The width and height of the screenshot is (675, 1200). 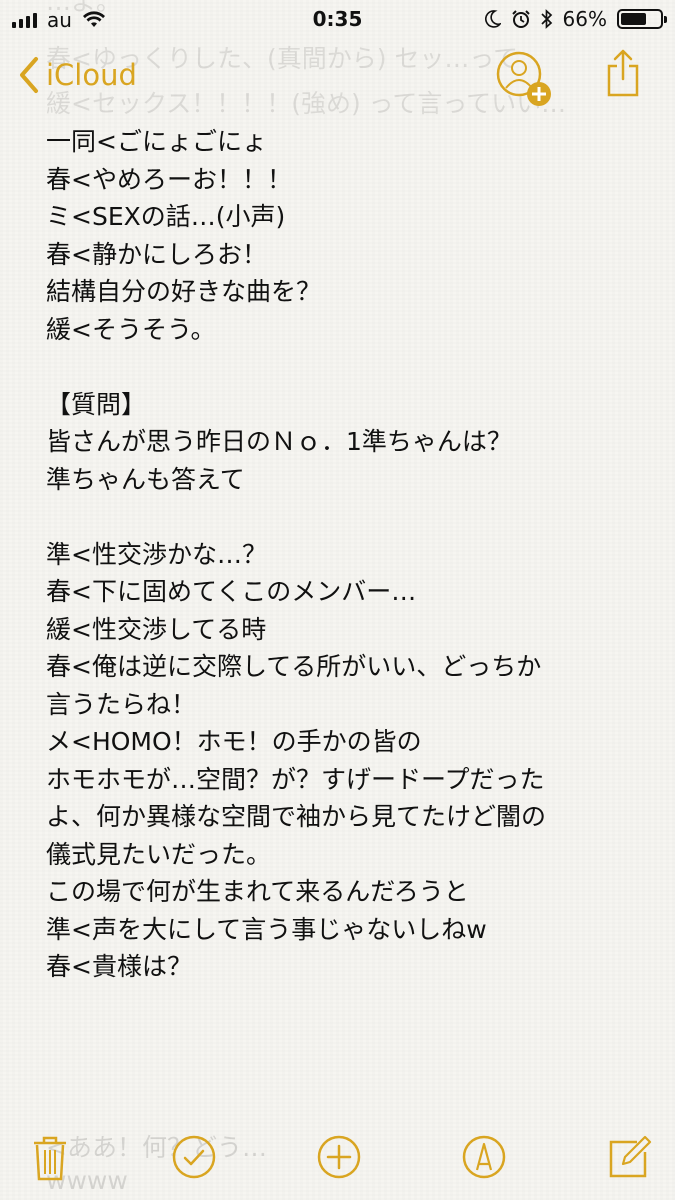 I want to click on note-line: 【質問】, so click(x=96, y=404).